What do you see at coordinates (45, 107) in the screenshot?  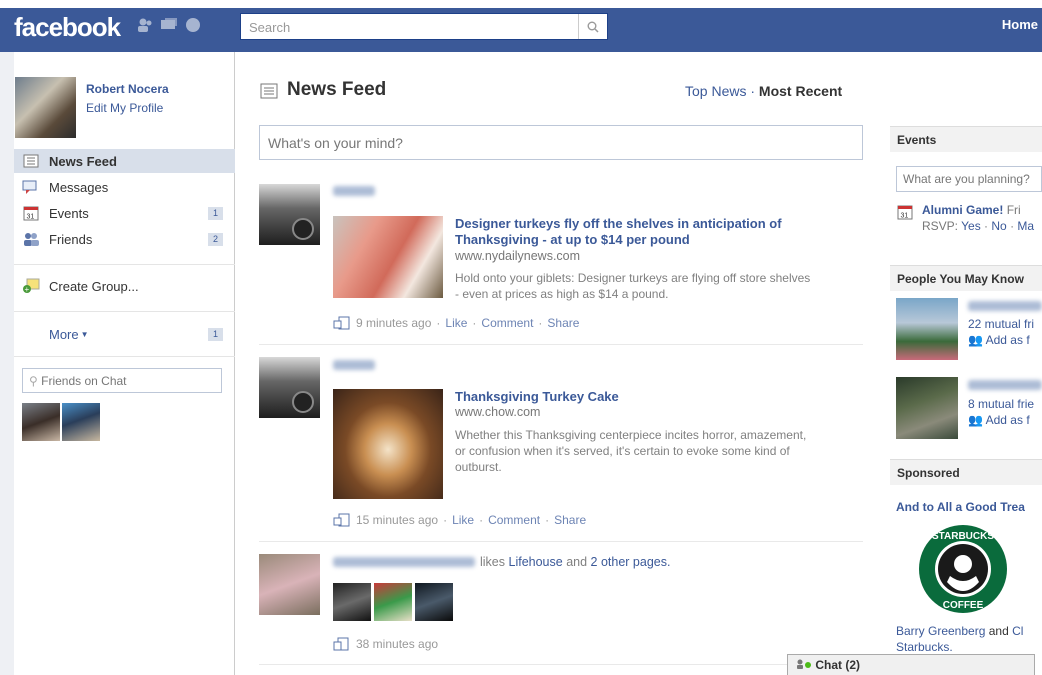 I see `profile-avatar` at bounding box center [45, 107].